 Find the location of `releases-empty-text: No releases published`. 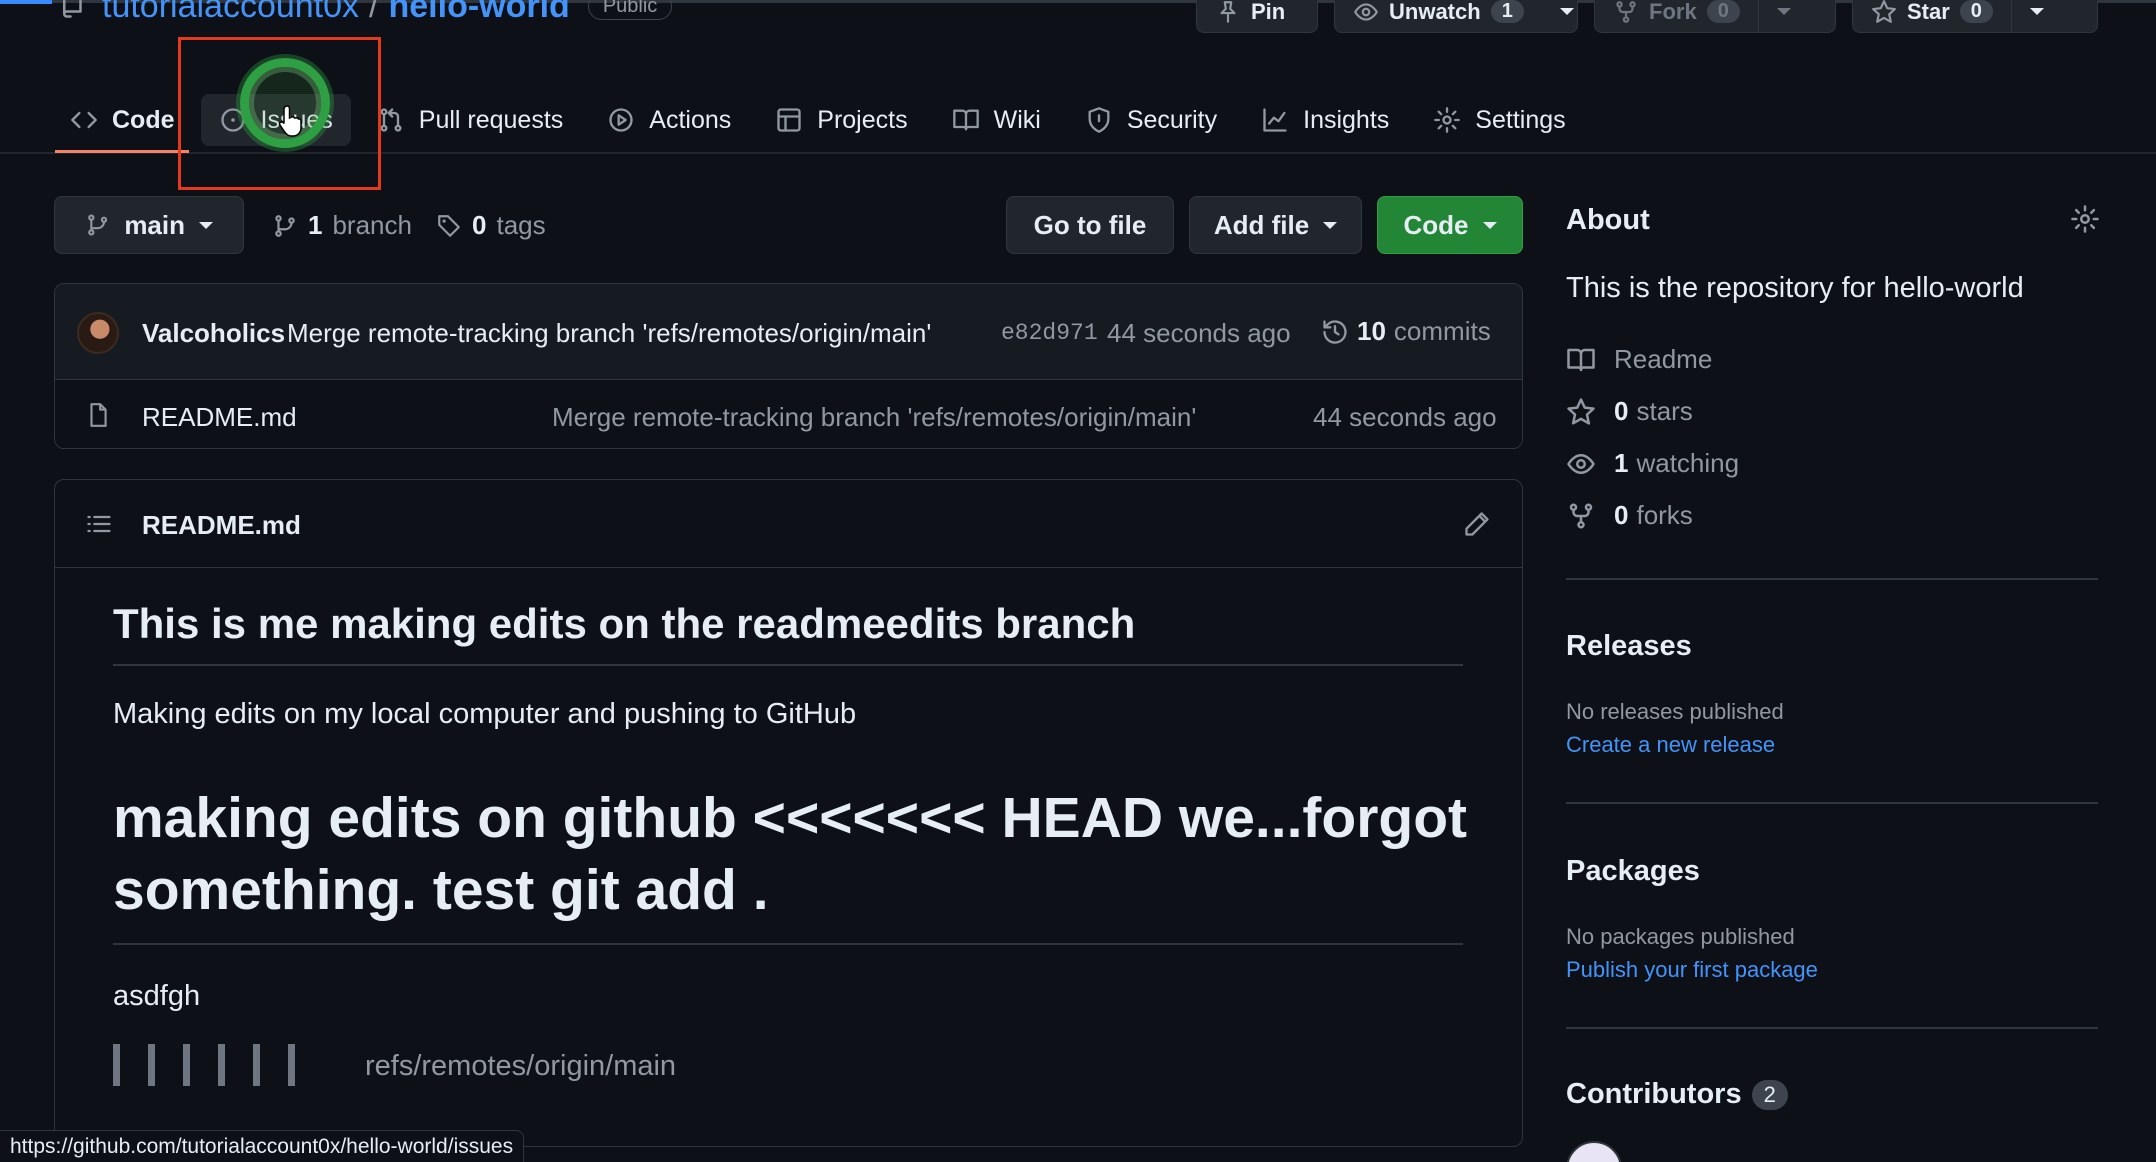

releases-empty-text: No releases published is located at coordinates (1675, 711).